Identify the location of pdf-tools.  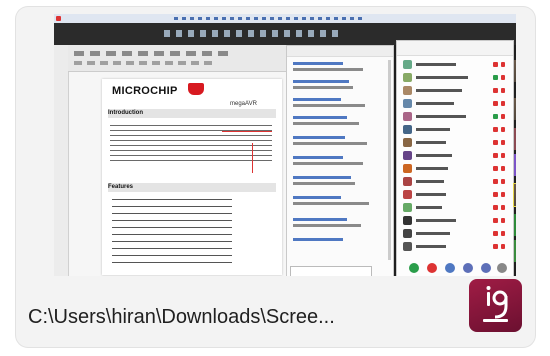
(144, 63).